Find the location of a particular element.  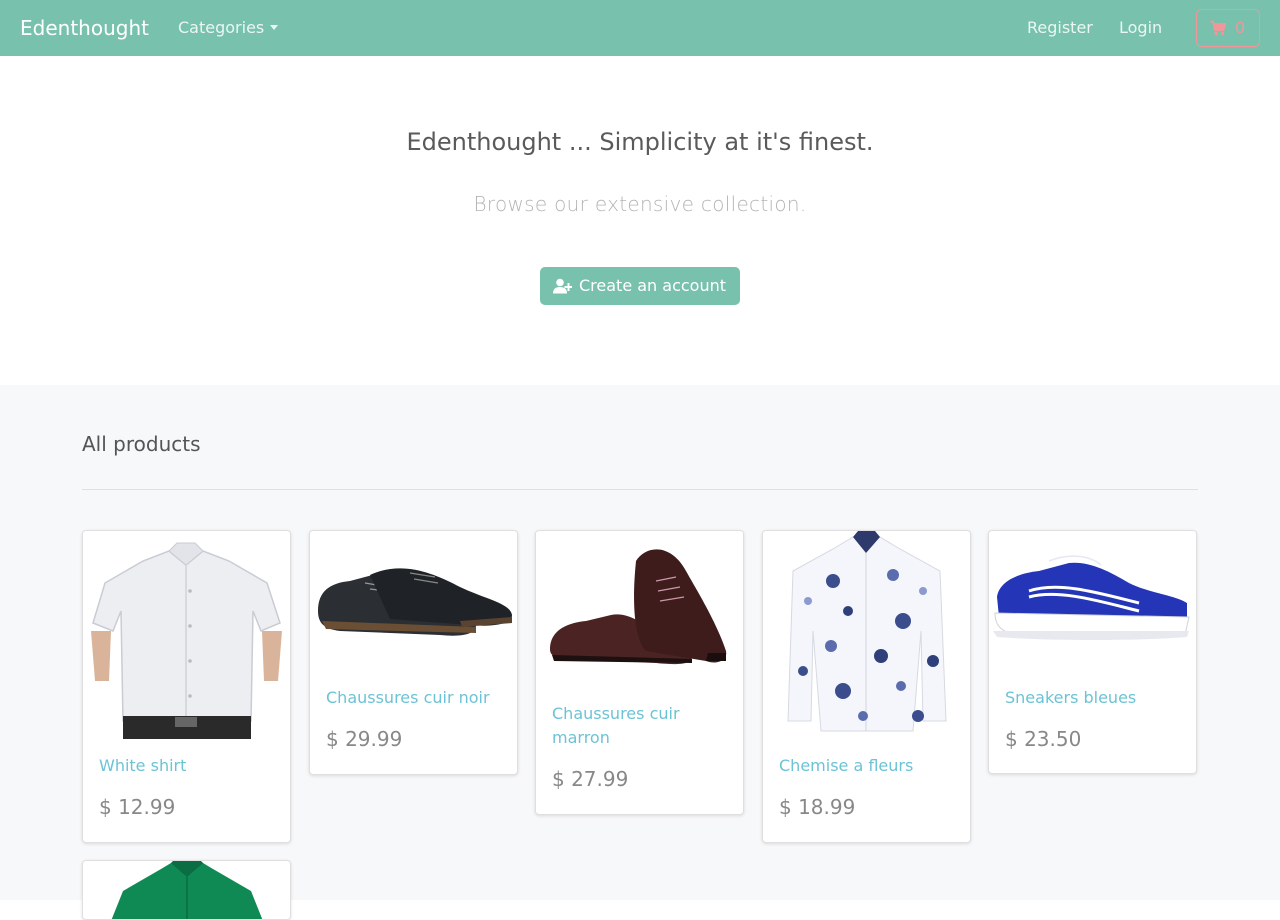

create-account-label: Create an account is located at coordinates (653, 285).